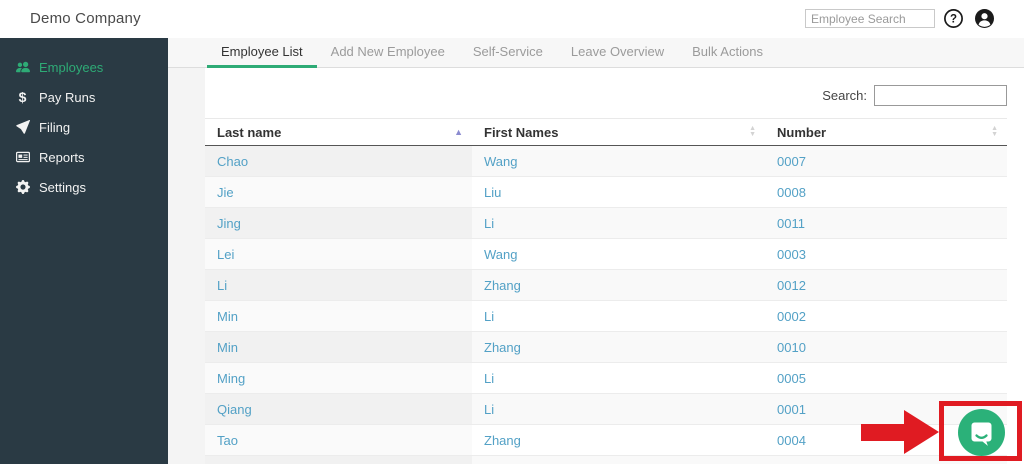 The height and width of the screenshot is (464, 1024). I want to click on column-header-last-name: Last name ▲, so click(338, 132).